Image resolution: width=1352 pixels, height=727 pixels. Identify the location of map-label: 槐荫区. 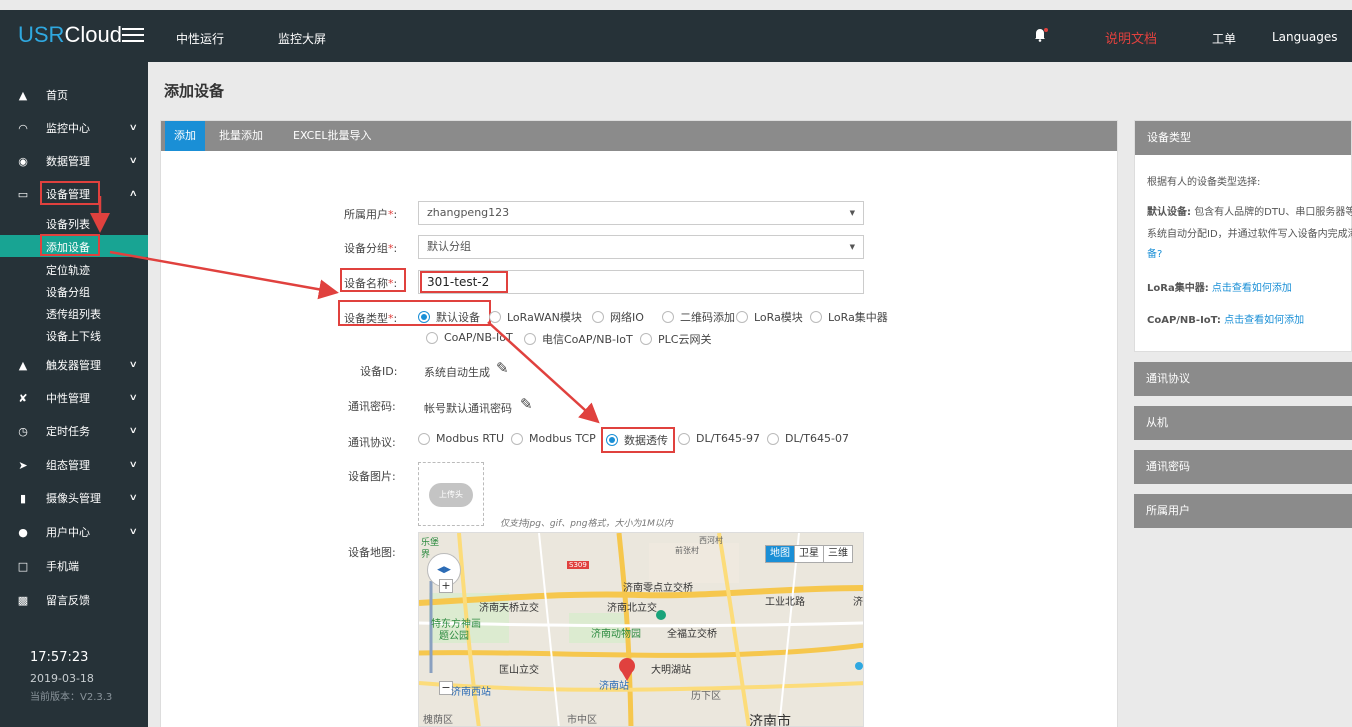
(438, 720).